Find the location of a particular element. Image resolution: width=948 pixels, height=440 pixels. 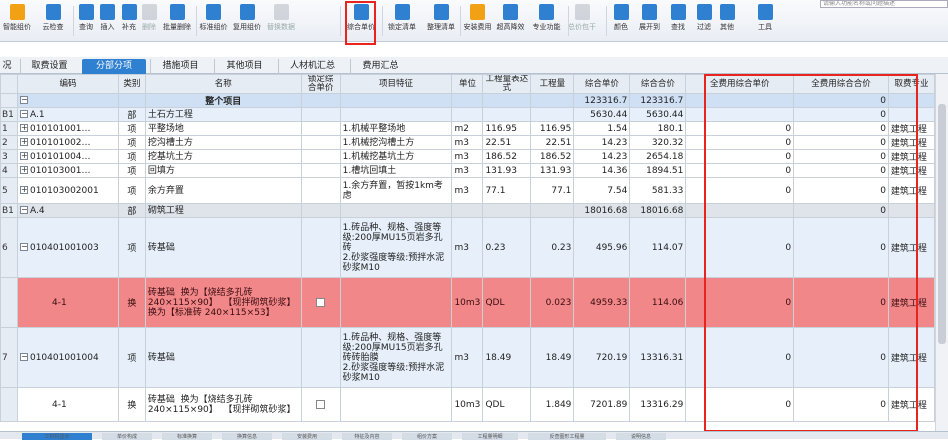

cell-price: 123316.7 is located at coordinates (602, 100).